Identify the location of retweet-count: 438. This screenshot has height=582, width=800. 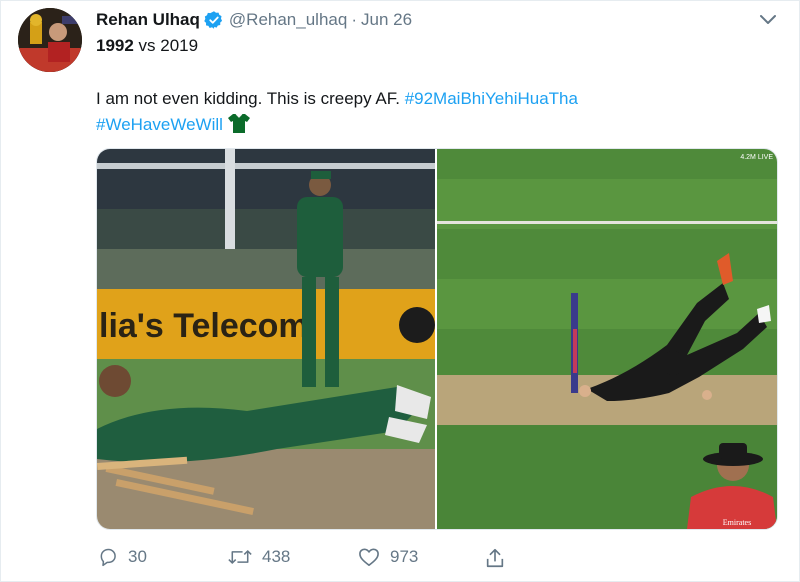
(276, 556).